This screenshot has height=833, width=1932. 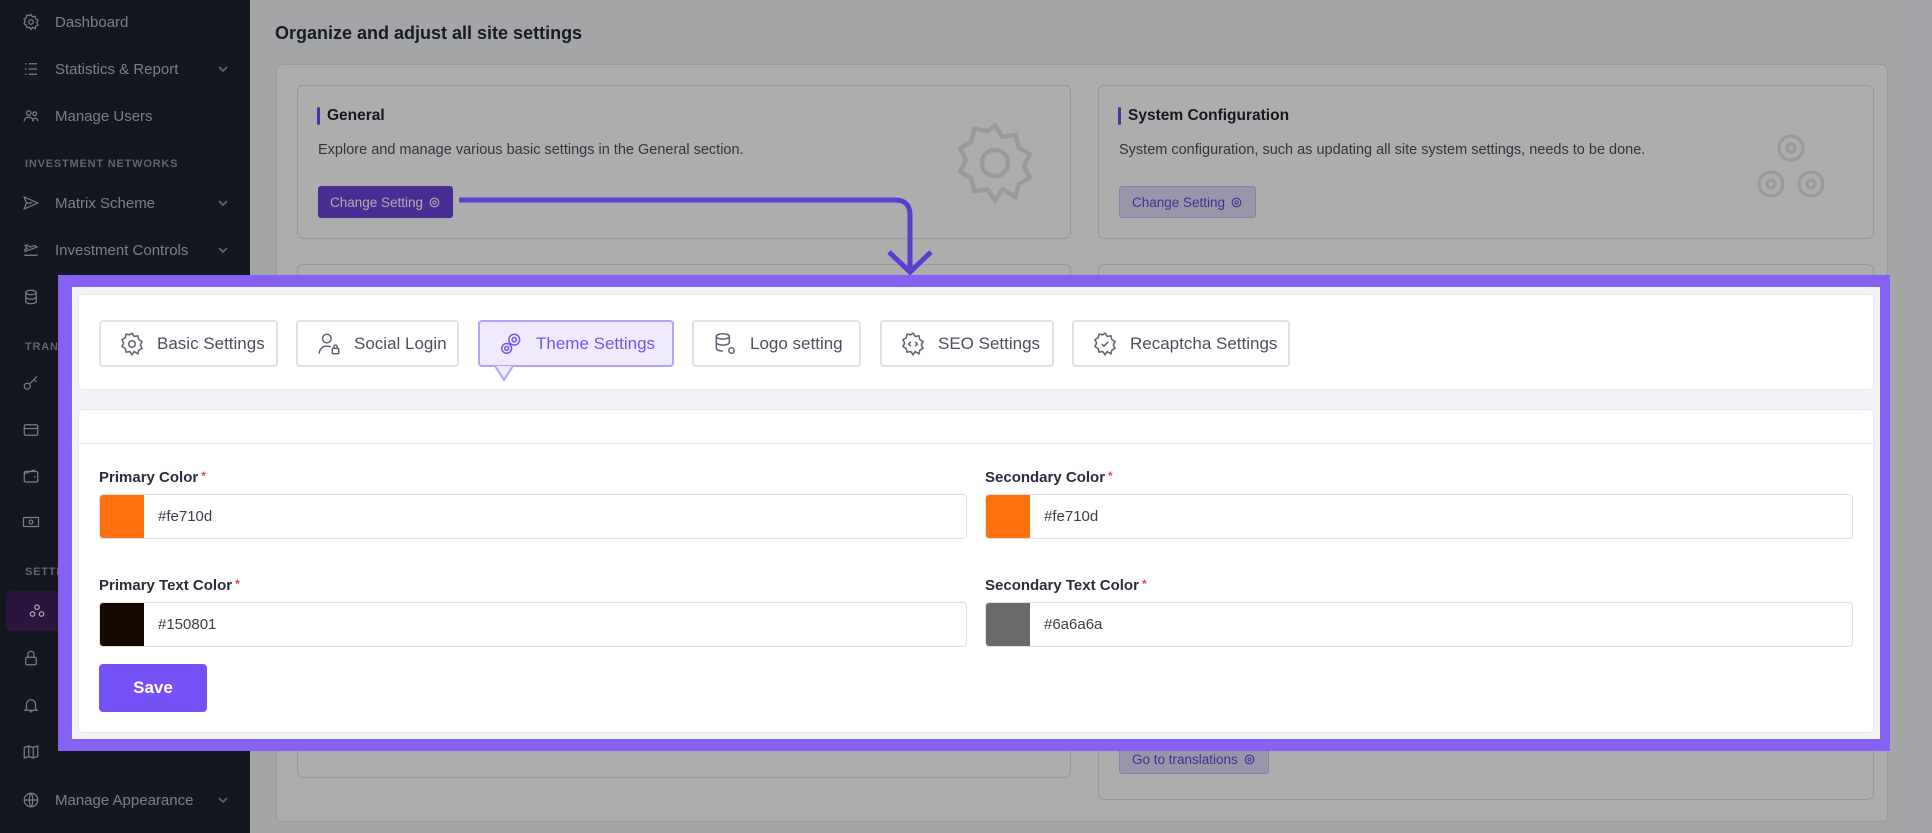 I want to click on primary-color-input, so click(x=555, y=516).